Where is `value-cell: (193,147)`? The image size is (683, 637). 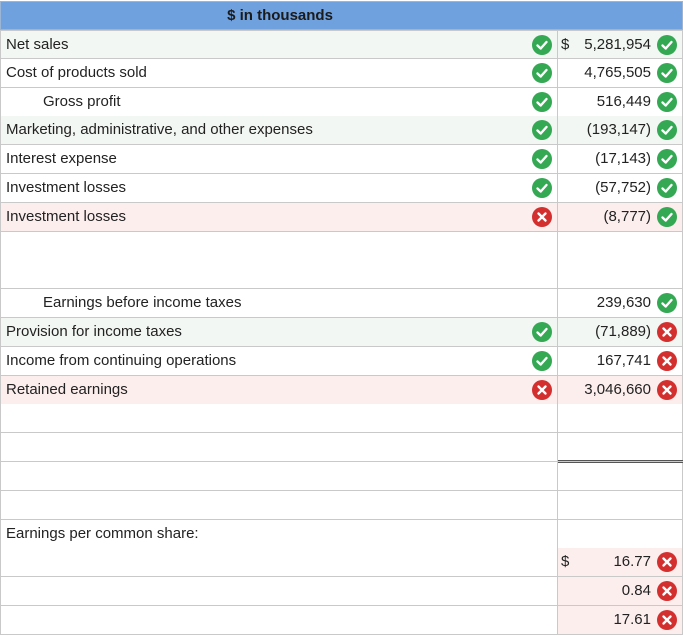
value-cell: (193,147) is located at coordinates (620, 131).